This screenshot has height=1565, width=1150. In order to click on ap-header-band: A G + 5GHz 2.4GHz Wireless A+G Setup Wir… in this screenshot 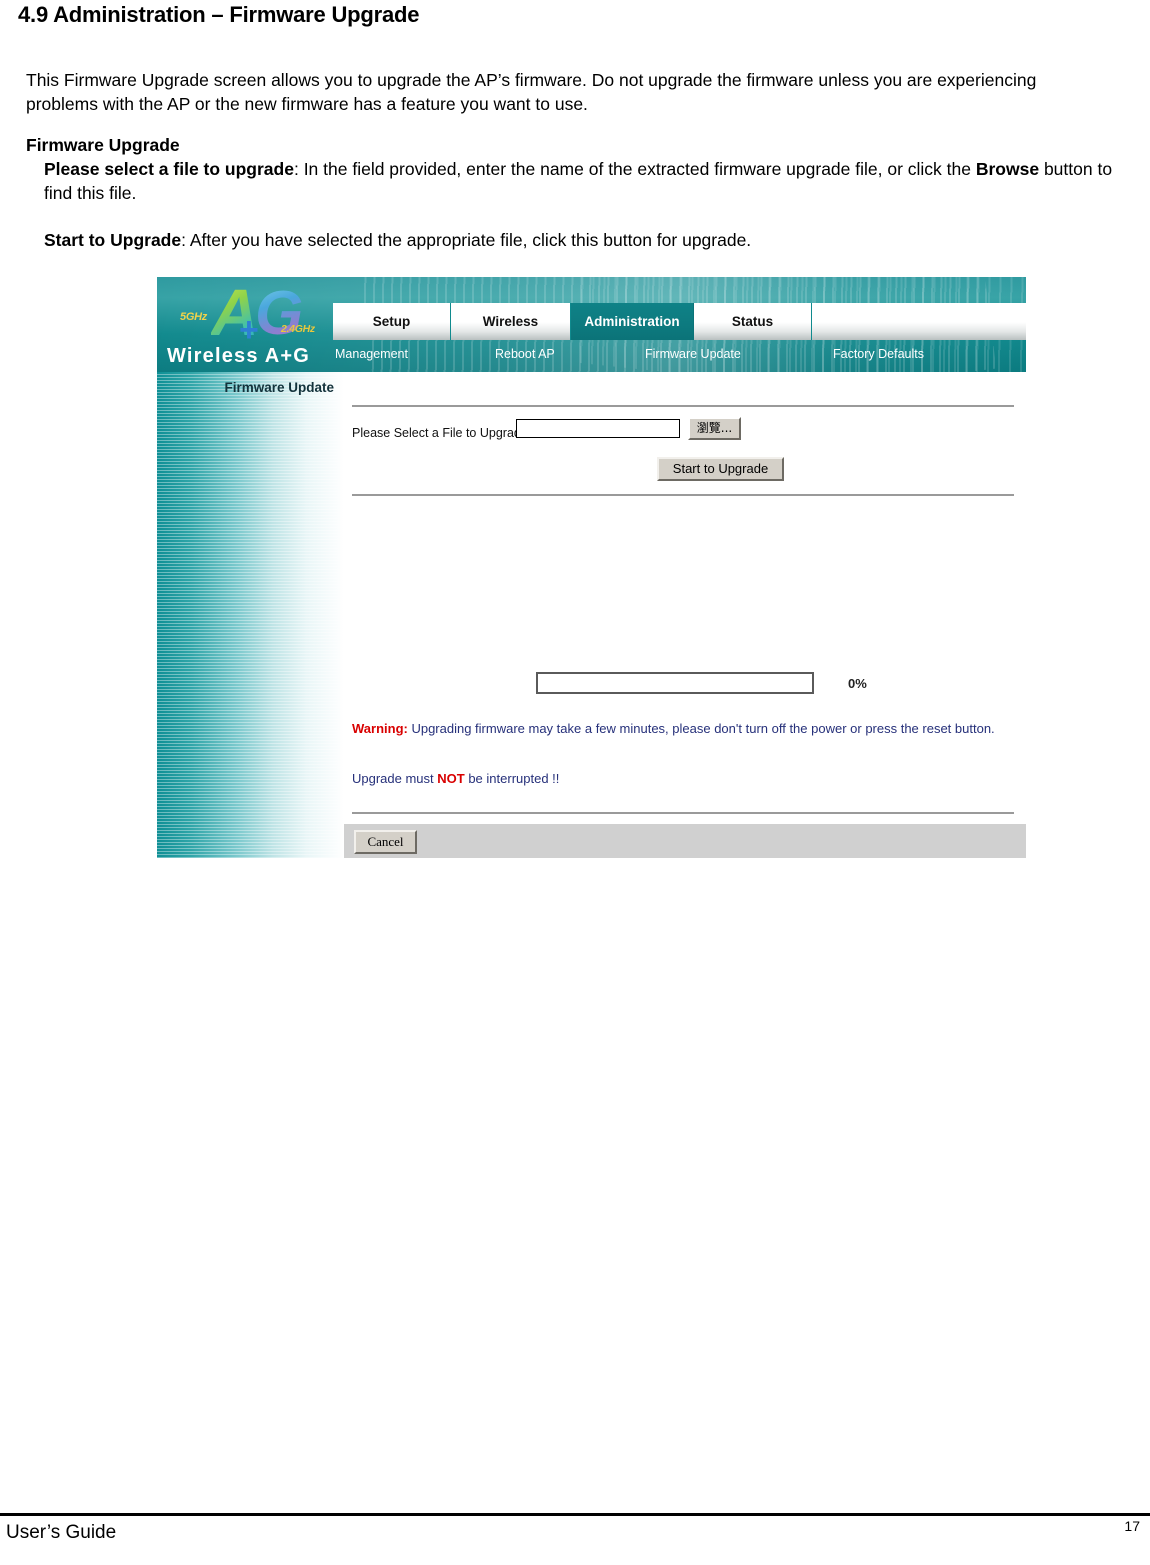, I will do `click(591, 361)`.